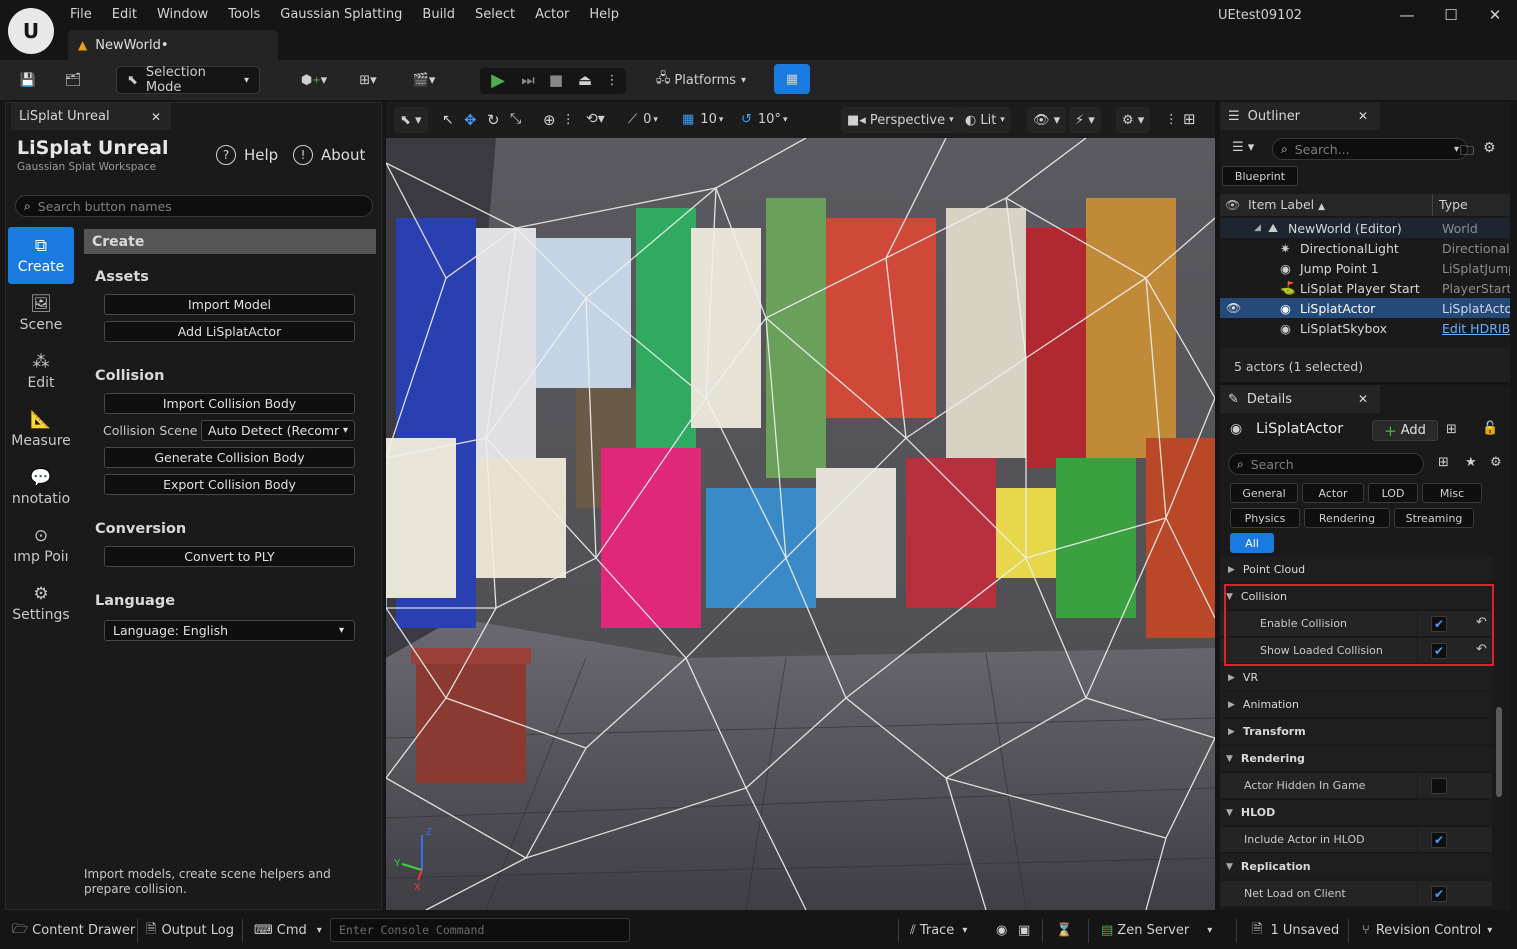 This screenshot has height=949, width=1517. I want to click on menu-select: Select, so click(495, 15).